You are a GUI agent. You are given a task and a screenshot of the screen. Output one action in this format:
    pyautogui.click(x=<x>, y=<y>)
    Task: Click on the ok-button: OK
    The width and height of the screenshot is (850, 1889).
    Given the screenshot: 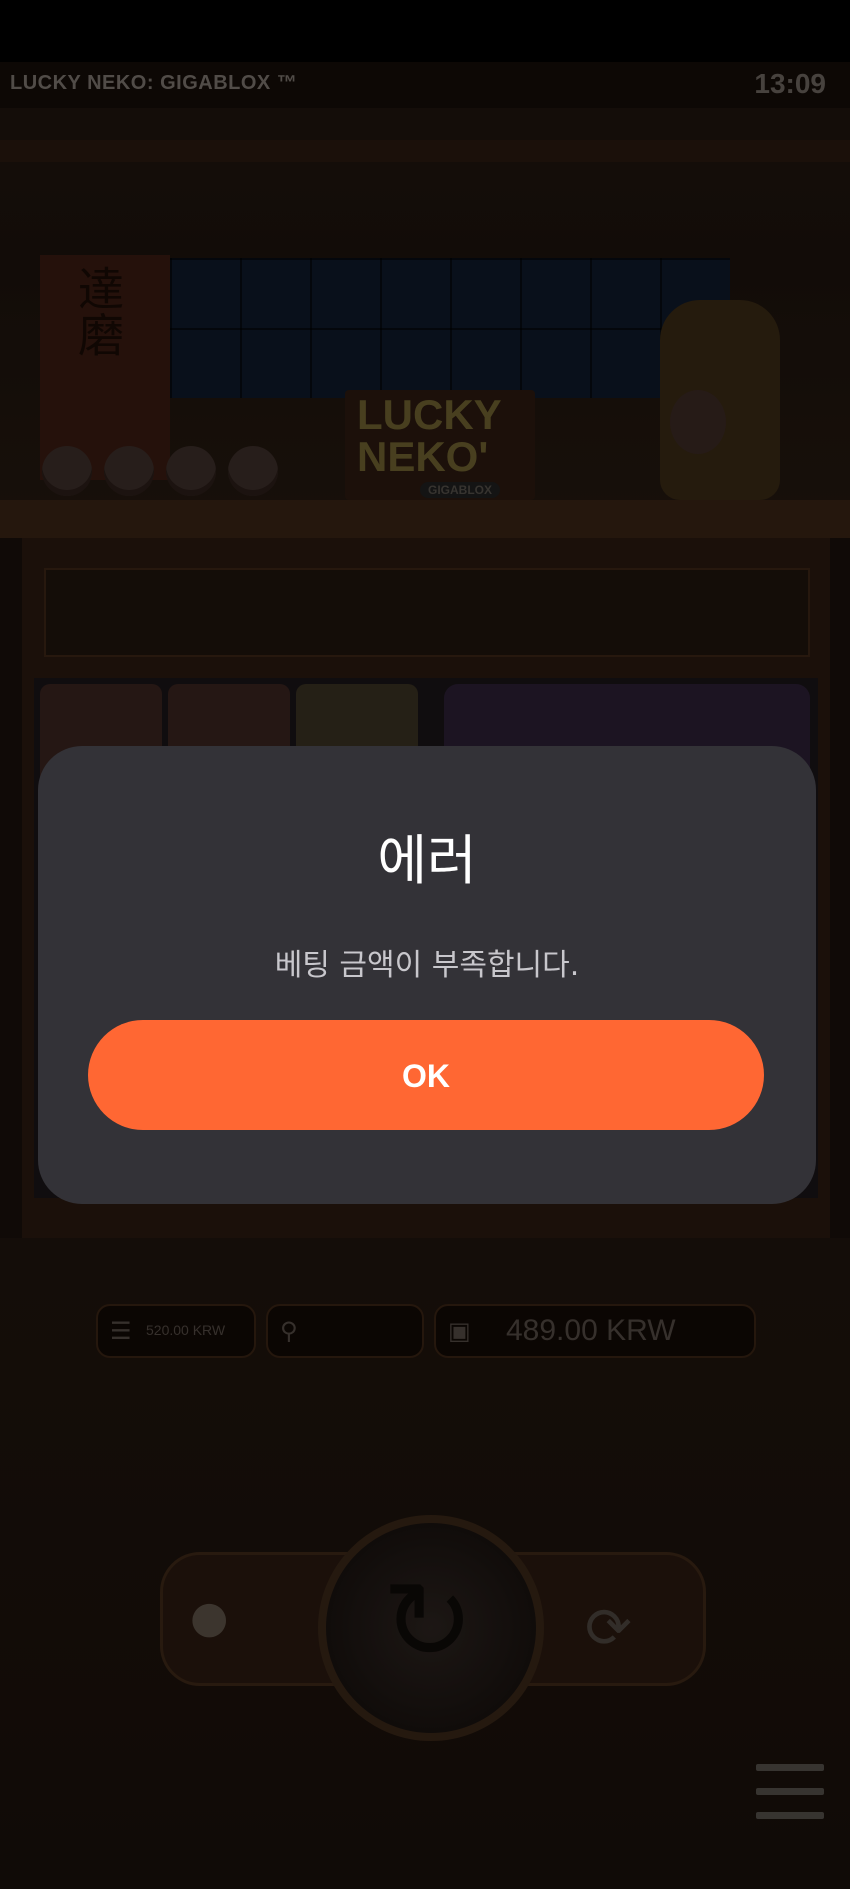 What is the action you would take?
    pyautogui.click(x=426, y=1075)
    